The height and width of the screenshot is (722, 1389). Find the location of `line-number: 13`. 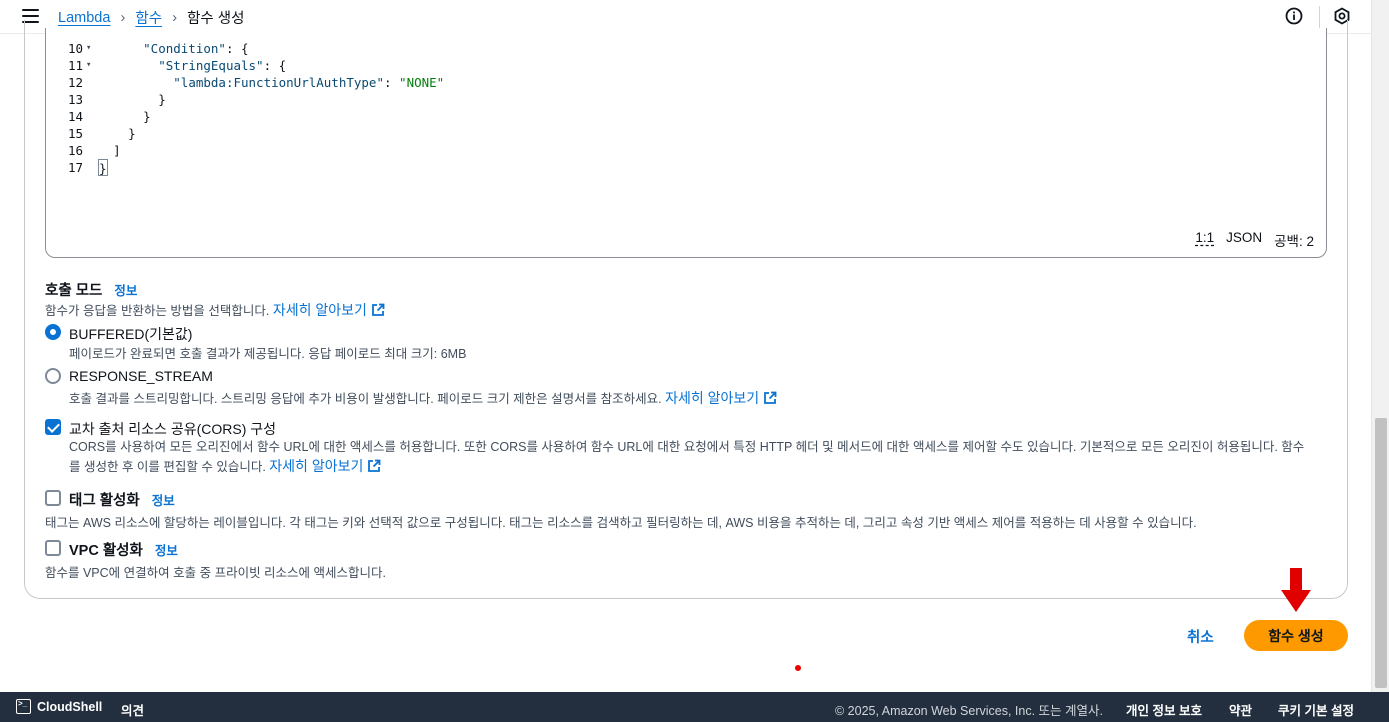

line-number: 13 is located at coordinates (75, 99).